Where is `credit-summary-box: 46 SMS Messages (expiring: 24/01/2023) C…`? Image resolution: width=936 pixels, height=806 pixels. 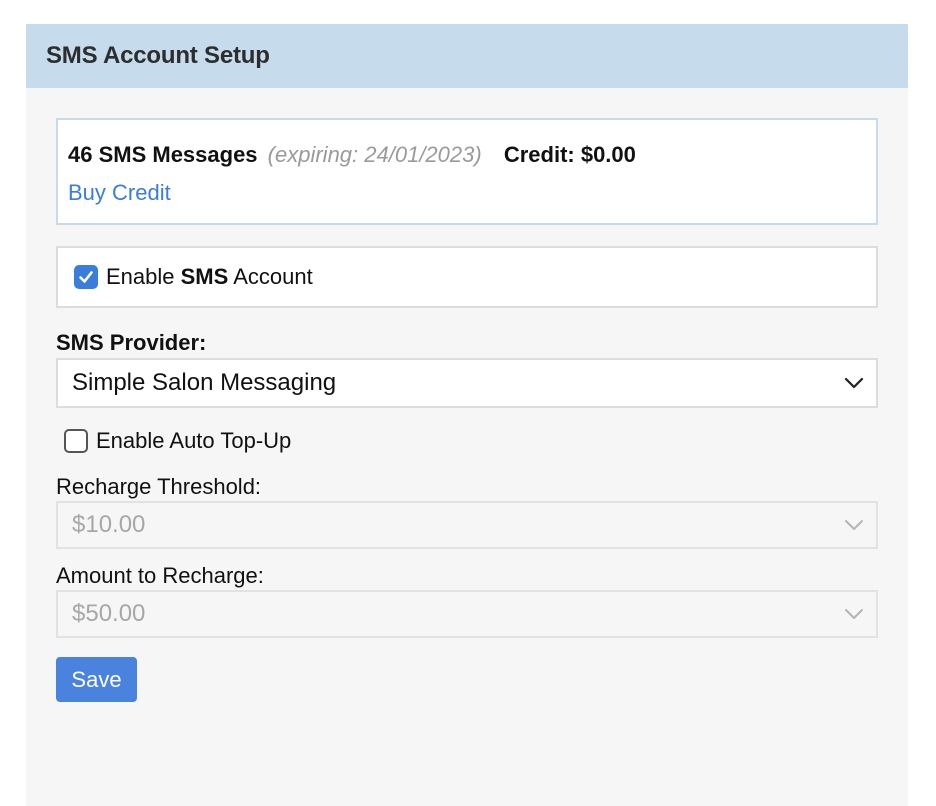 credit-summary-box: 46 SMS Messages (expiring: 24/01/2023) C… is located at coordinates (467, 171).